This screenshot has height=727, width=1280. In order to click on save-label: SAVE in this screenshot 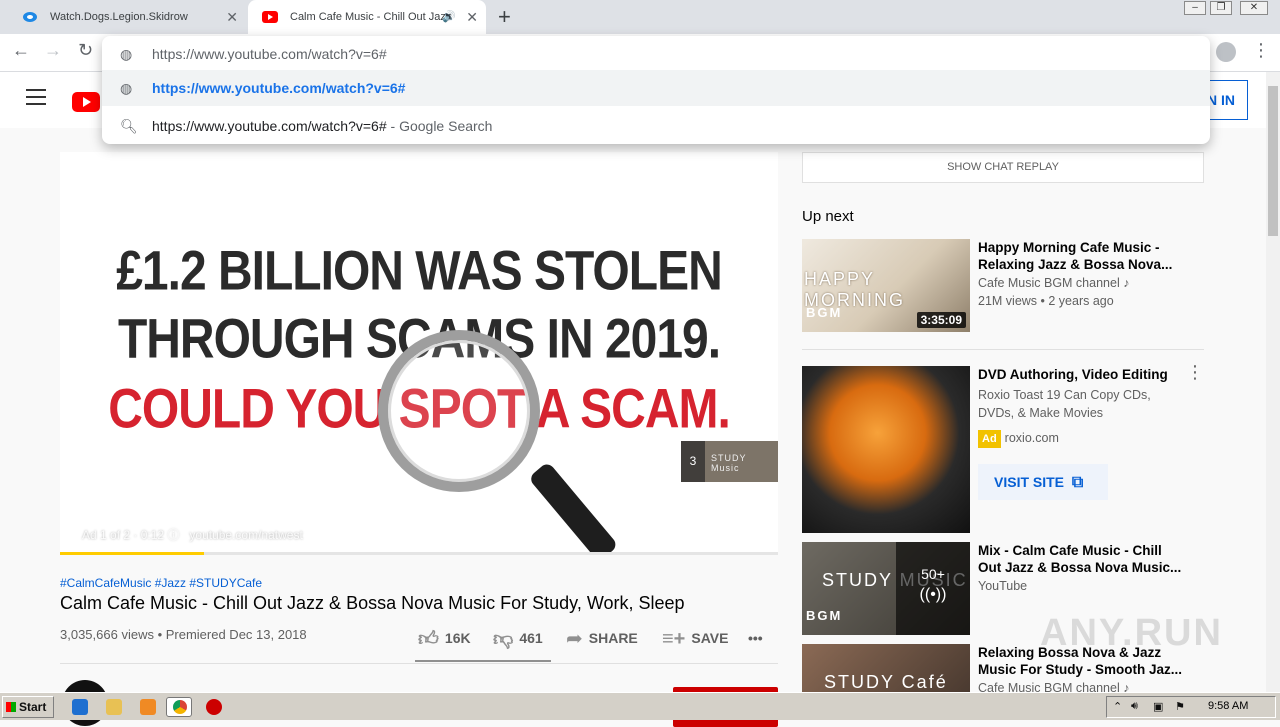, I will do `click(710, 638)`.